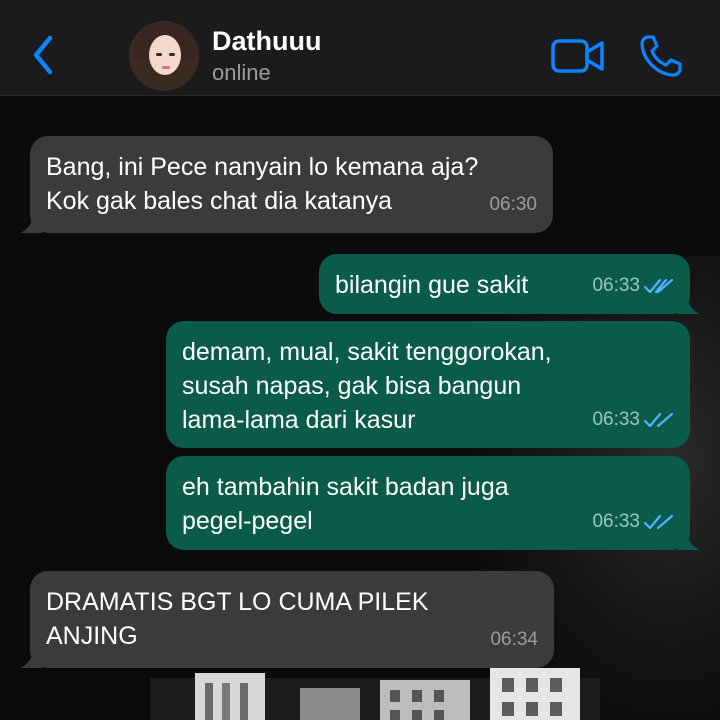 The height and width of the screenshot is (720, 720). I want to click on contact-status: online, so click(241, 72).